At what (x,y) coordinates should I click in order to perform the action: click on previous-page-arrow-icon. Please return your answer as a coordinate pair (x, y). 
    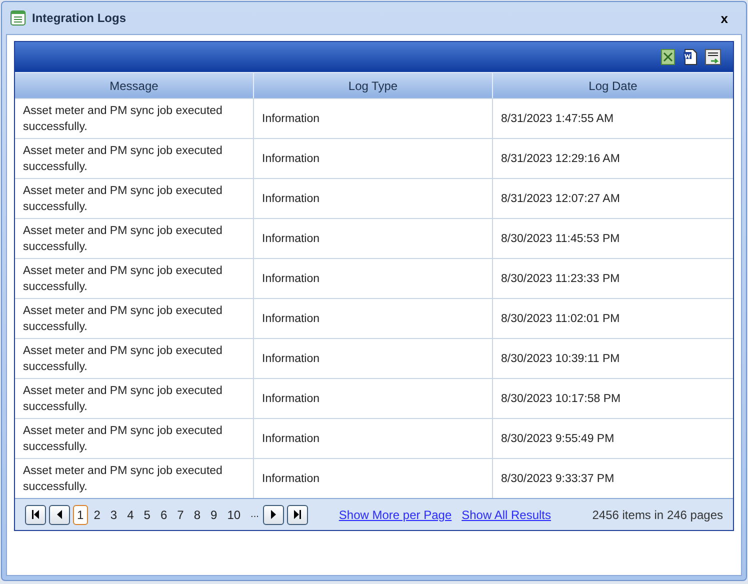
    Looking at the image, I should click on (59, 514).